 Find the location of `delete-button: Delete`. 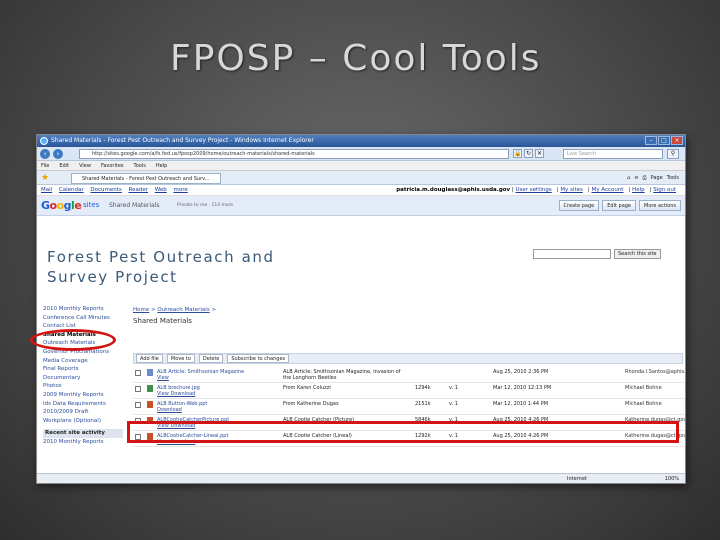

delete-button: Delete is located at coordinates (211, 358).